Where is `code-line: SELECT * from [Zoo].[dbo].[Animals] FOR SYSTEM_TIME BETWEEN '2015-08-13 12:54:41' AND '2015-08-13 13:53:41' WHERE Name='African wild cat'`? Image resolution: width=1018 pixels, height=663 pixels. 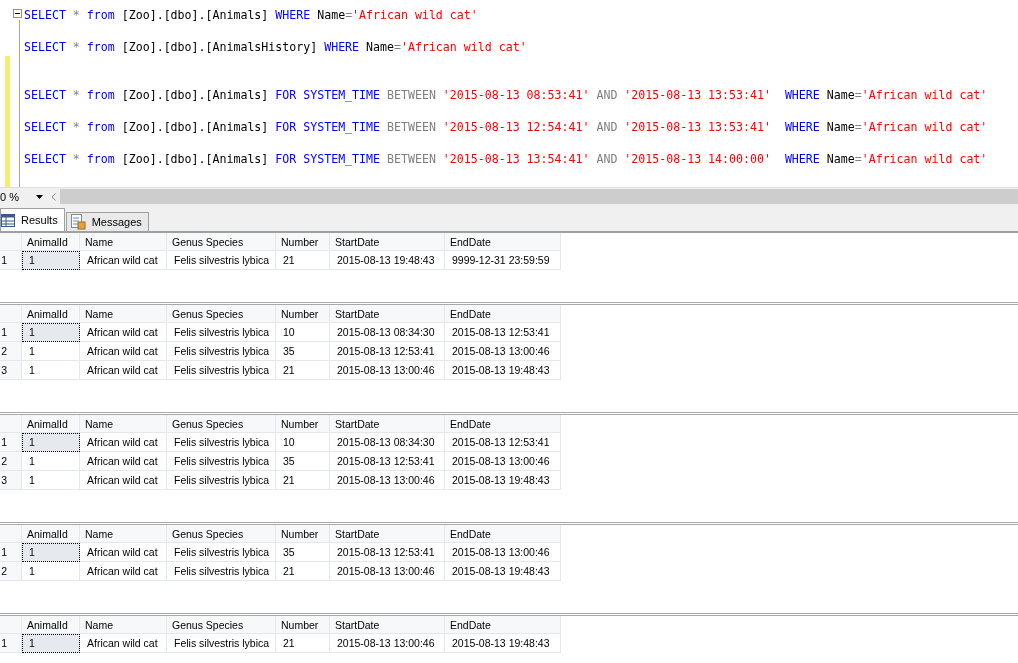 code-line: SELECT * from [Zoo].[dbo].[Animals] FOR SYSTEM_TIME BETWEEN '2015-08-13 12:54:41' AND '2015-08-13 13:53:41' WHERE Name='African wild cat' is located at coordinates (505, 127).